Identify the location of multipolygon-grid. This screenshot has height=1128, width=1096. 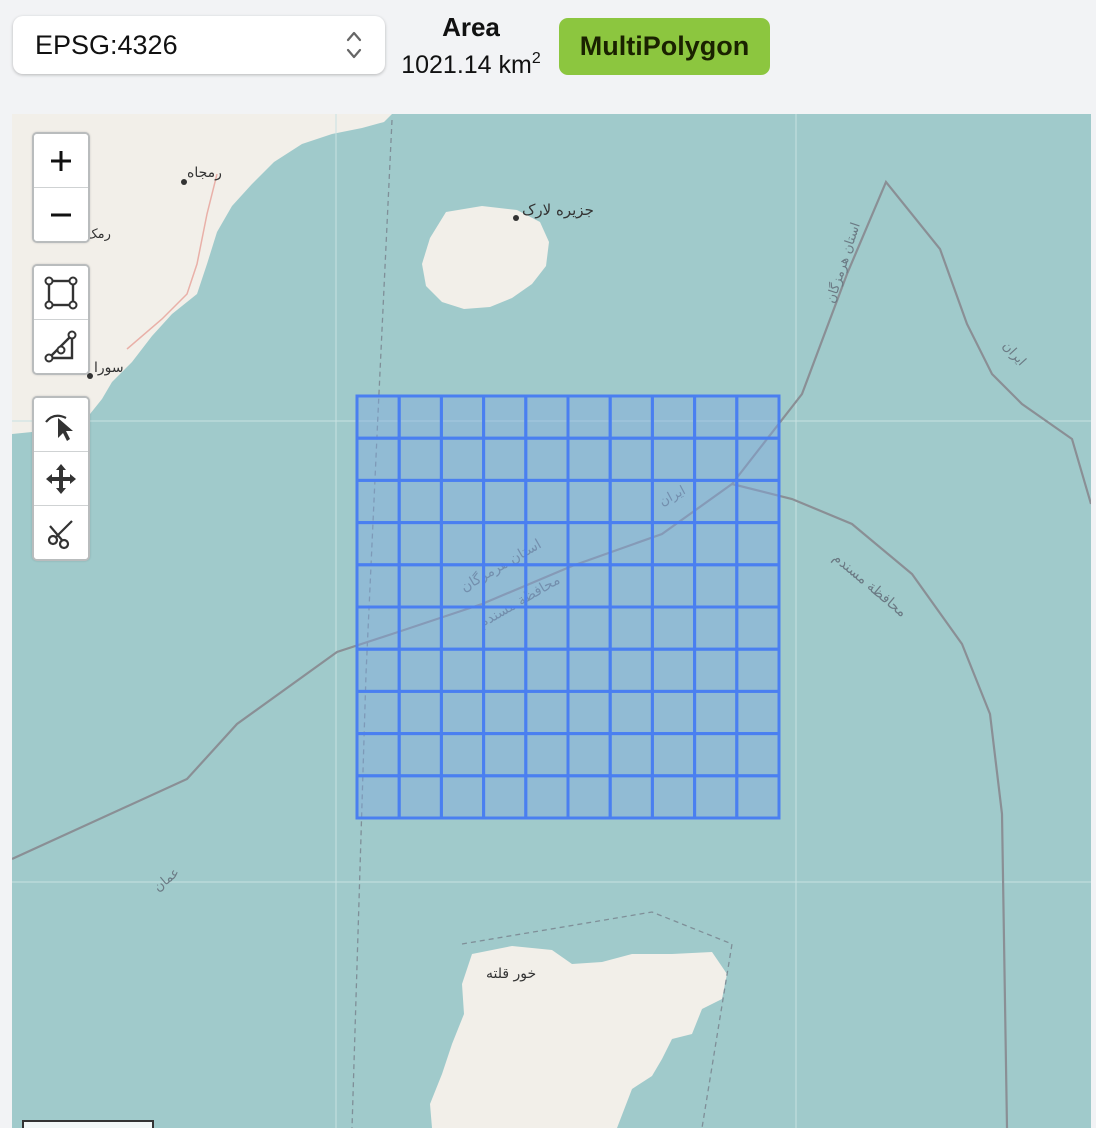
(568, 607).